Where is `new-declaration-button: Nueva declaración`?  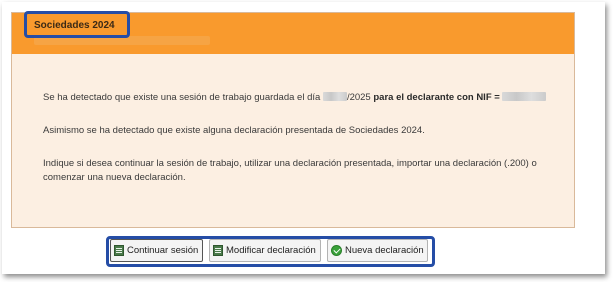
new-declaration-button: Nueva declaración is located at coordinates (377, 250).